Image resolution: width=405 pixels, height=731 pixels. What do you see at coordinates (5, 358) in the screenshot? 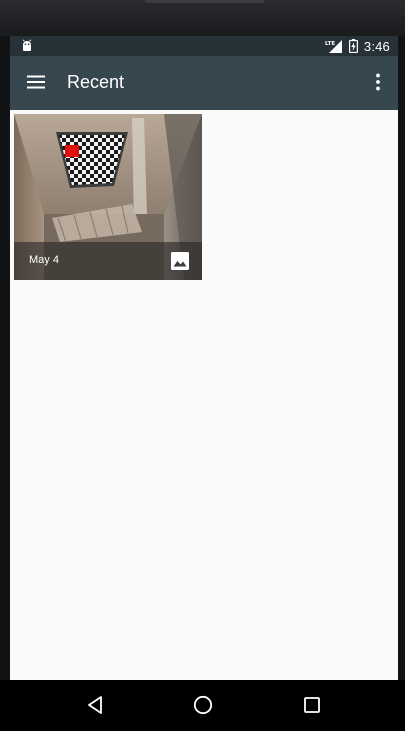
I see `device-left-bezel` at bounding box center [5, 358].